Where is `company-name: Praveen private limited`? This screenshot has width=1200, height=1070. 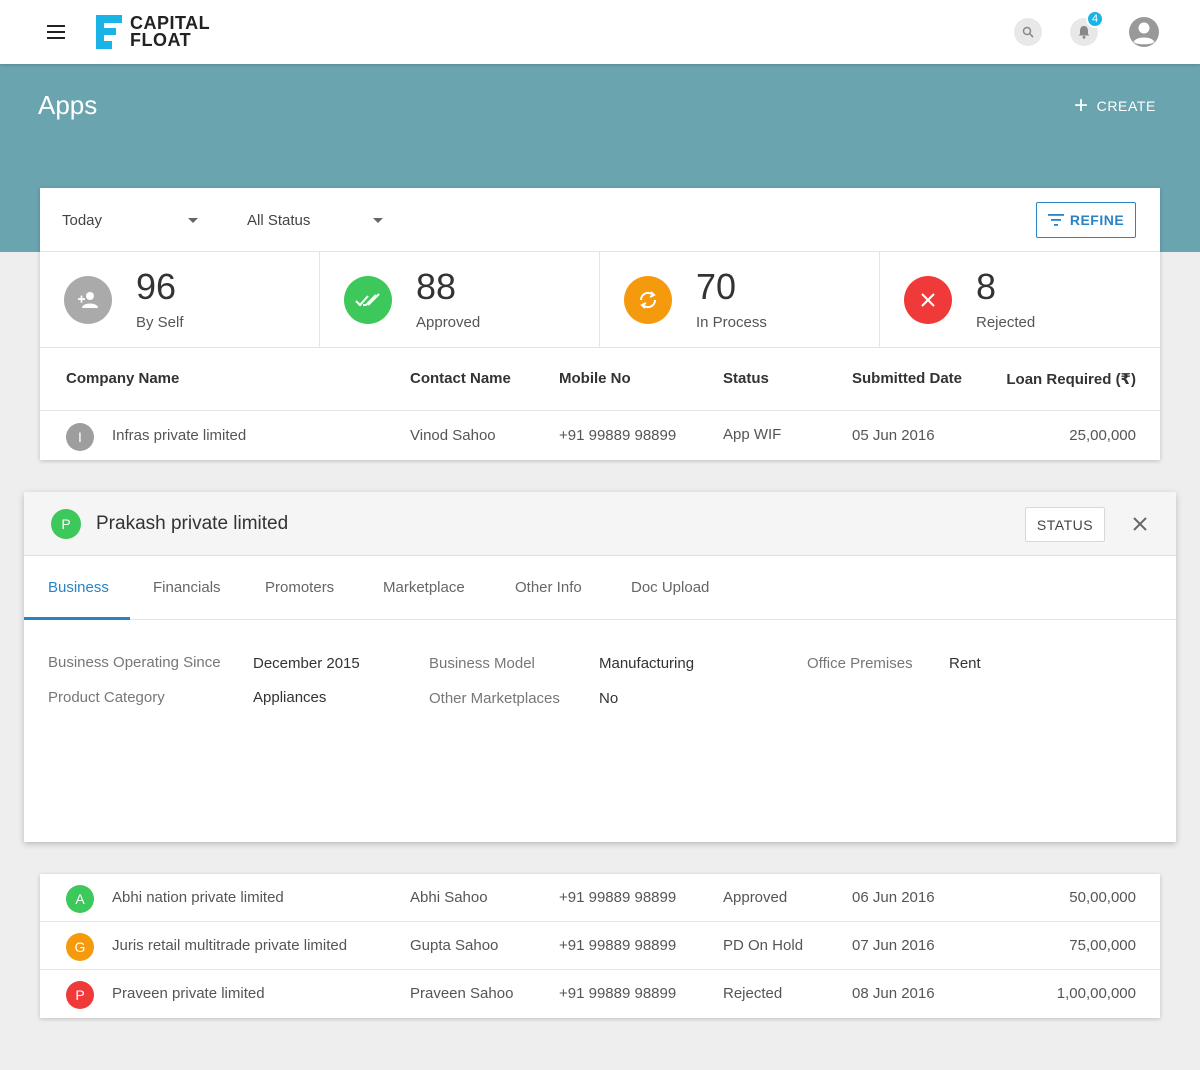 company-name: Praveen private limited is located at coordinates (188, 993).